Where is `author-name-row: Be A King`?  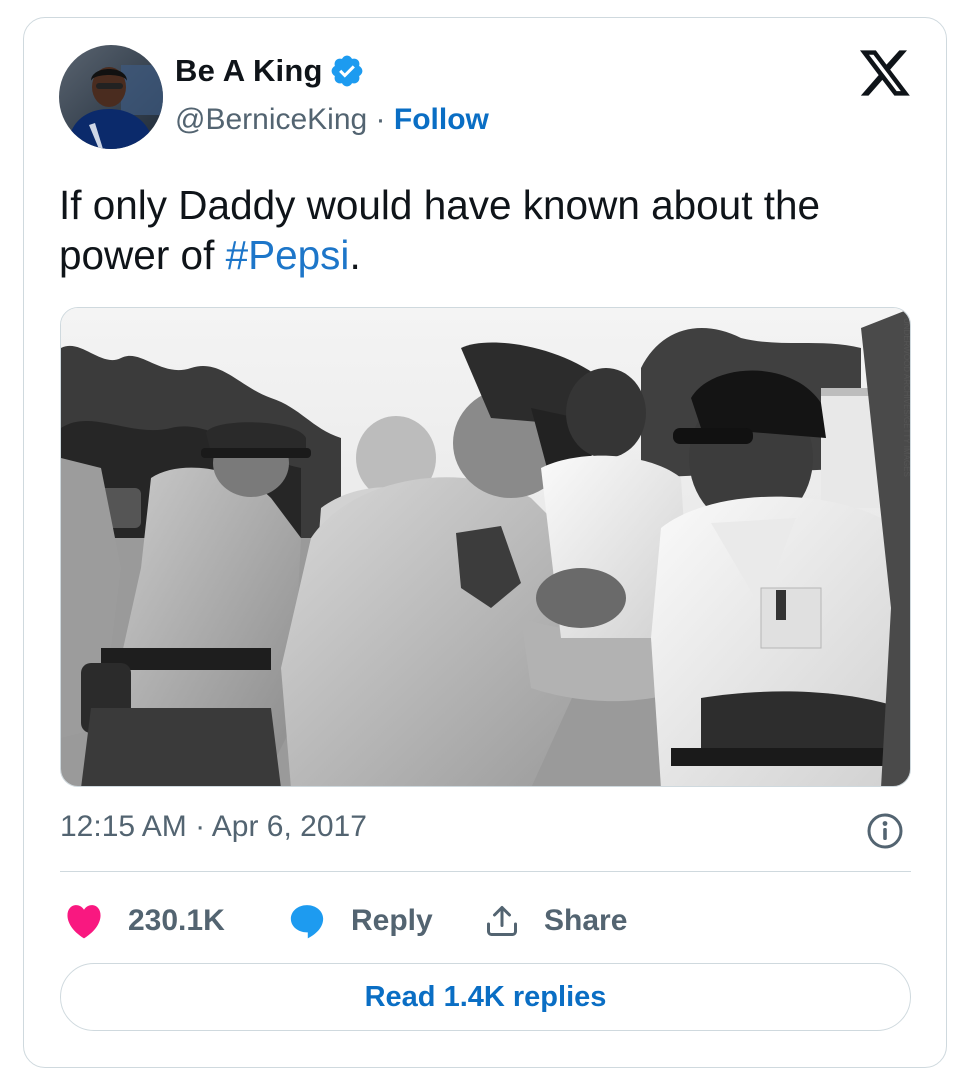 author-name-row: Be A King is located at coordinates (270, 71).